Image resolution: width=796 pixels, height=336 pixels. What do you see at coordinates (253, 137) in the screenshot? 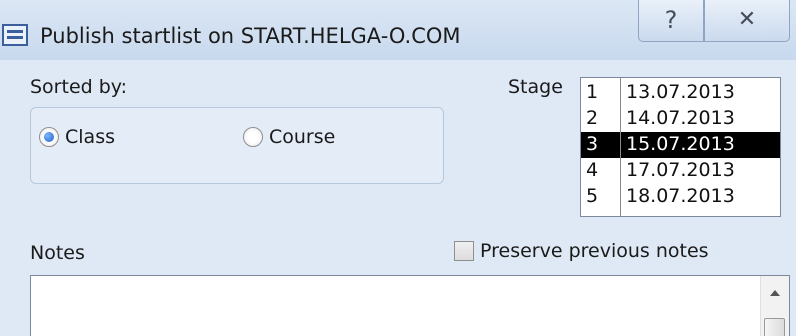
I see `radio-button-course` at bounding box center [253, 137].